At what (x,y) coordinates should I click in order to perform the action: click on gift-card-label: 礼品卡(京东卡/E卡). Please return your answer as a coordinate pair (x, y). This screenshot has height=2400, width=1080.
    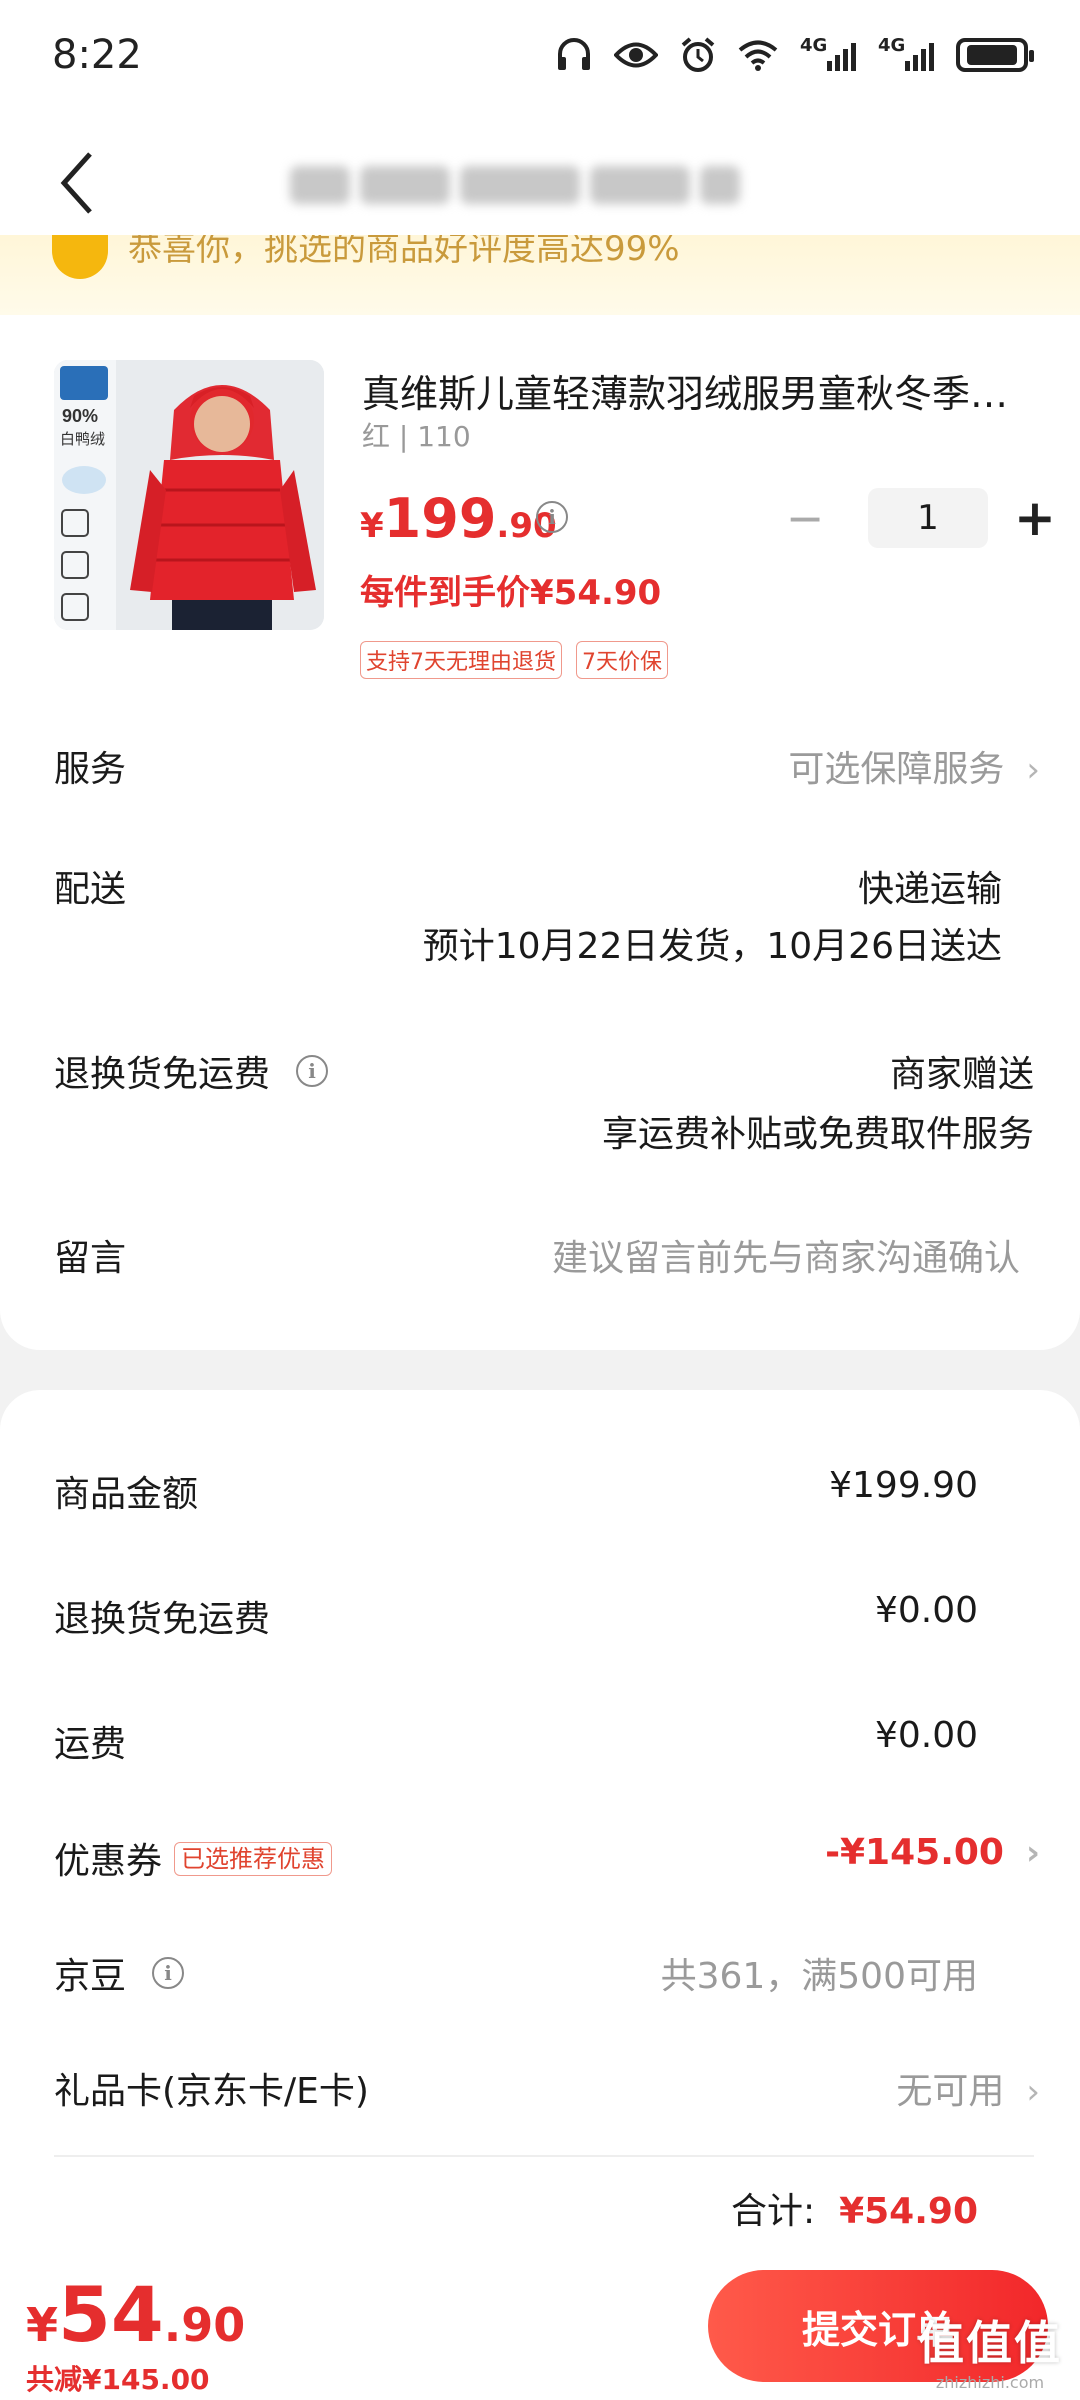
    Looking at the image, I should click on (211, 2091).